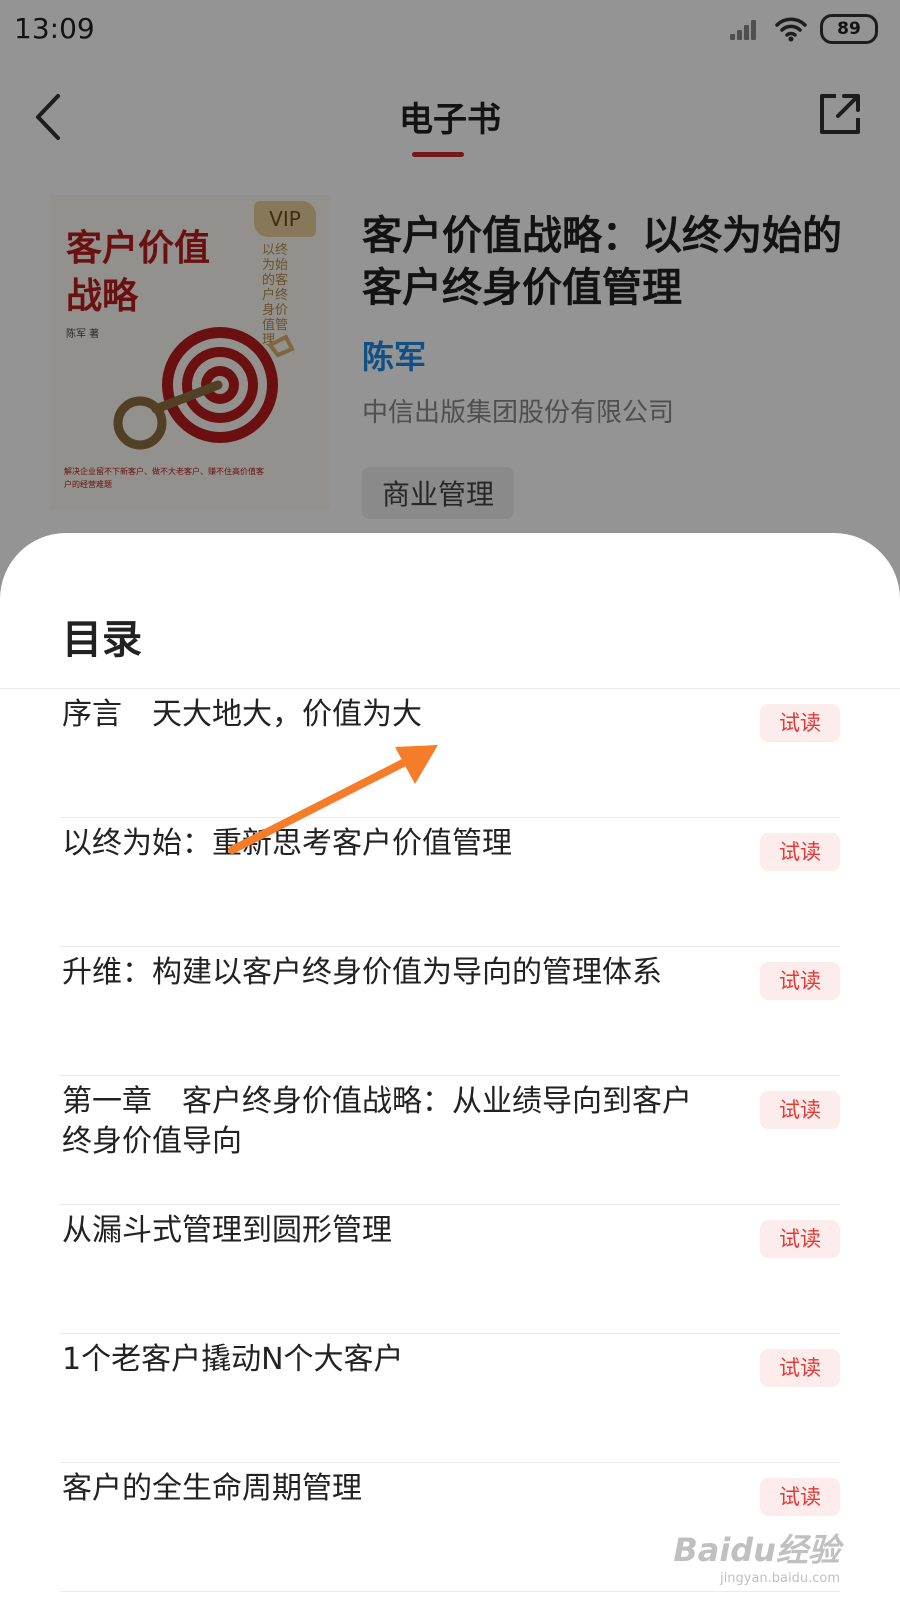 The image size is (900, 1600). I want to click on toc-item-title: 1个老客户撬动N个大客户, so click(233, 1359).